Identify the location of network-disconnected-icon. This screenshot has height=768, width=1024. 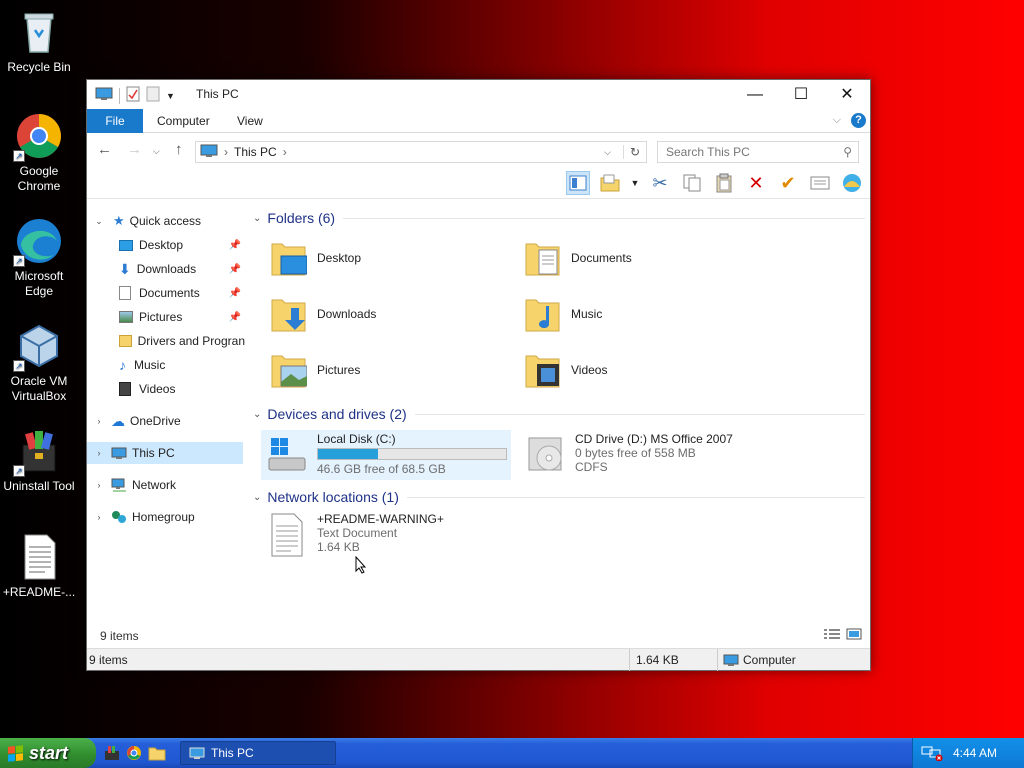
(932, 753).